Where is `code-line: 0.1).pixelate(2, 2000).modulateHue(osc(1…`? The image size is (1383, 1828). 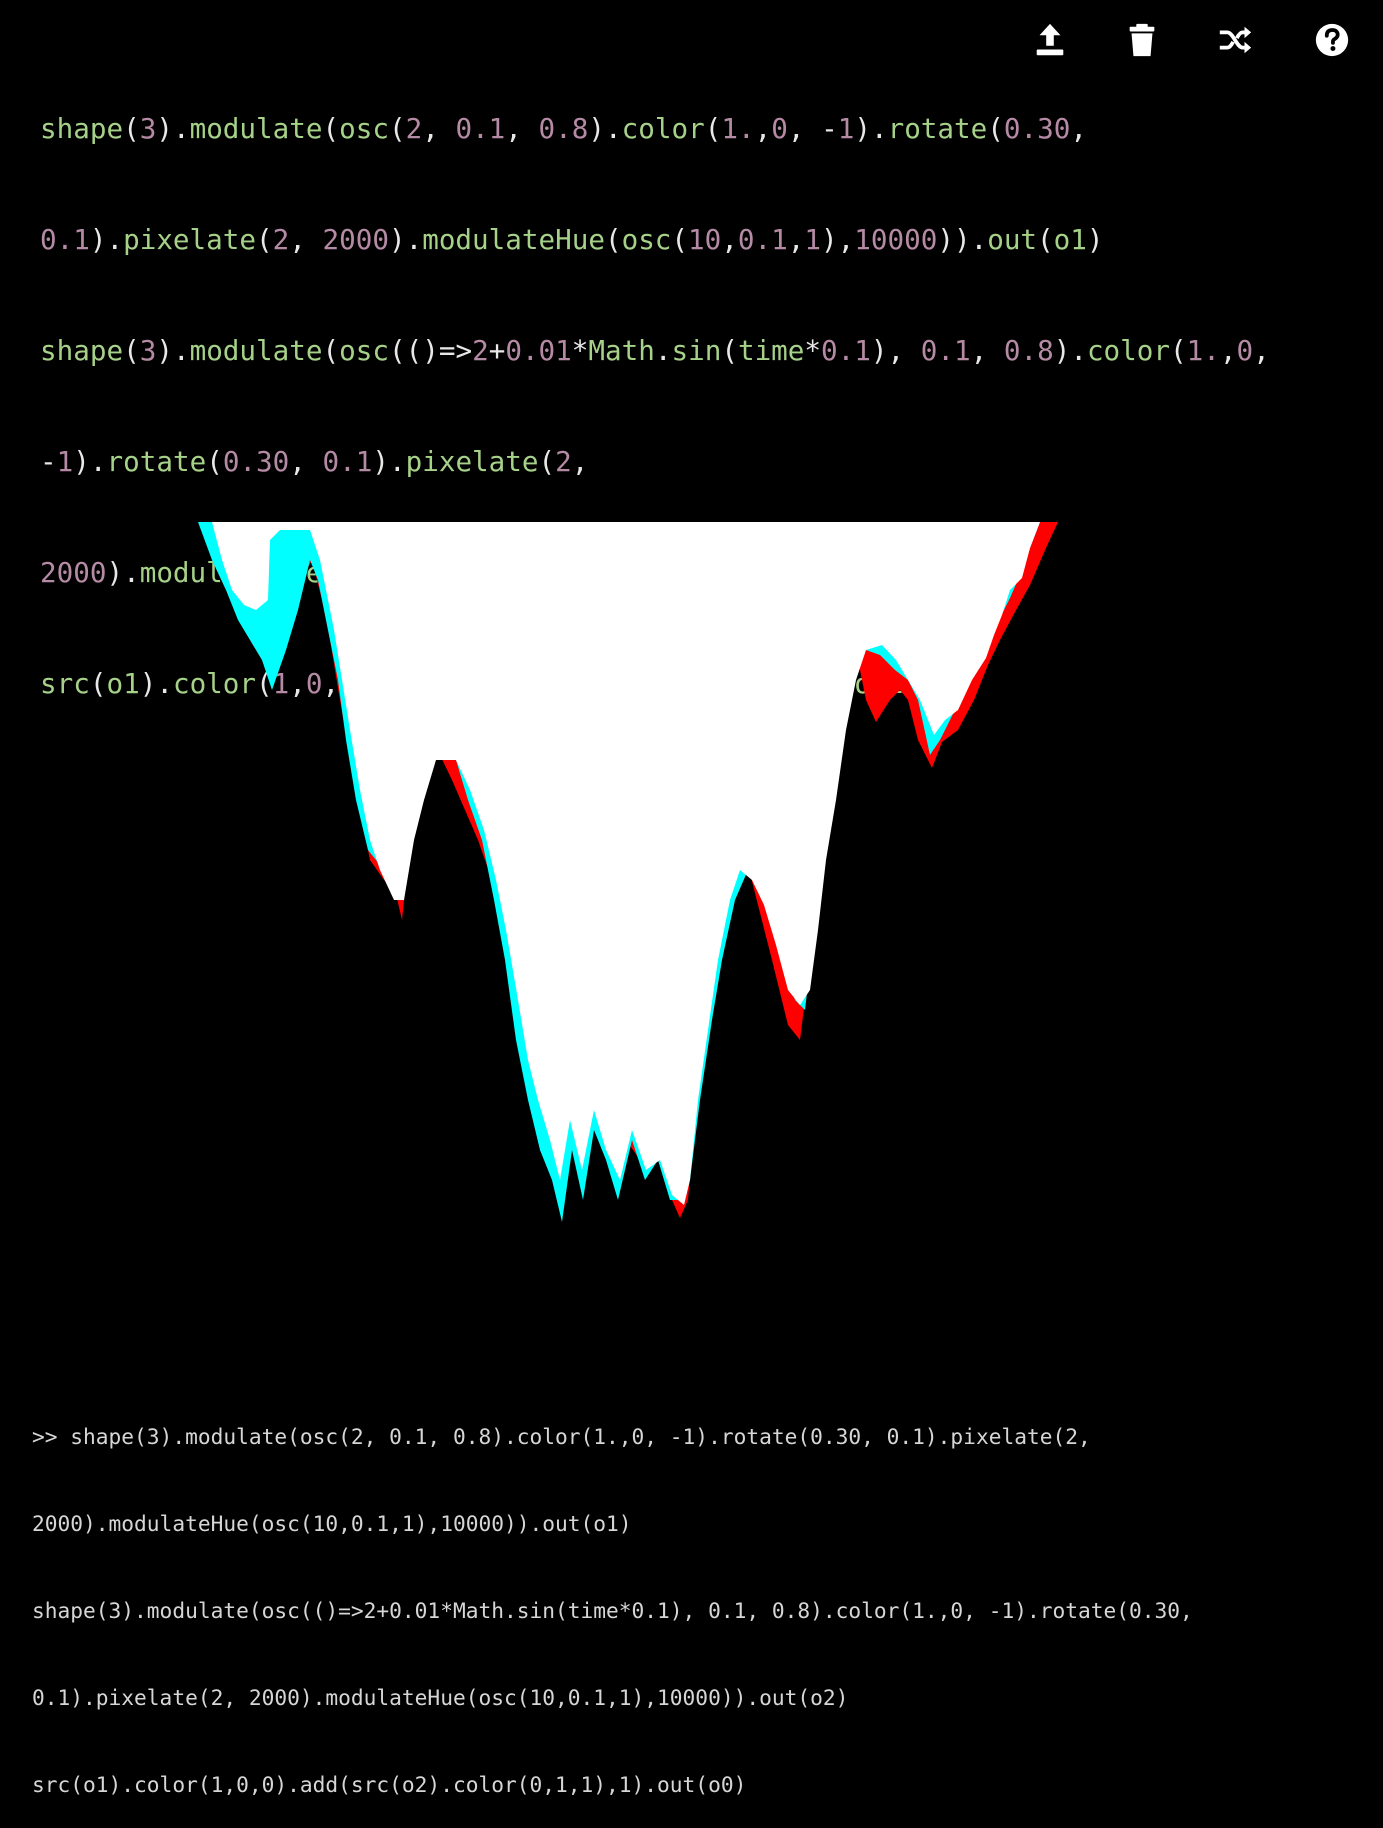 code-line: 0.1).pixelate(2, 2000).modulateHue(osc(1… is located at coordinates (695, 239).